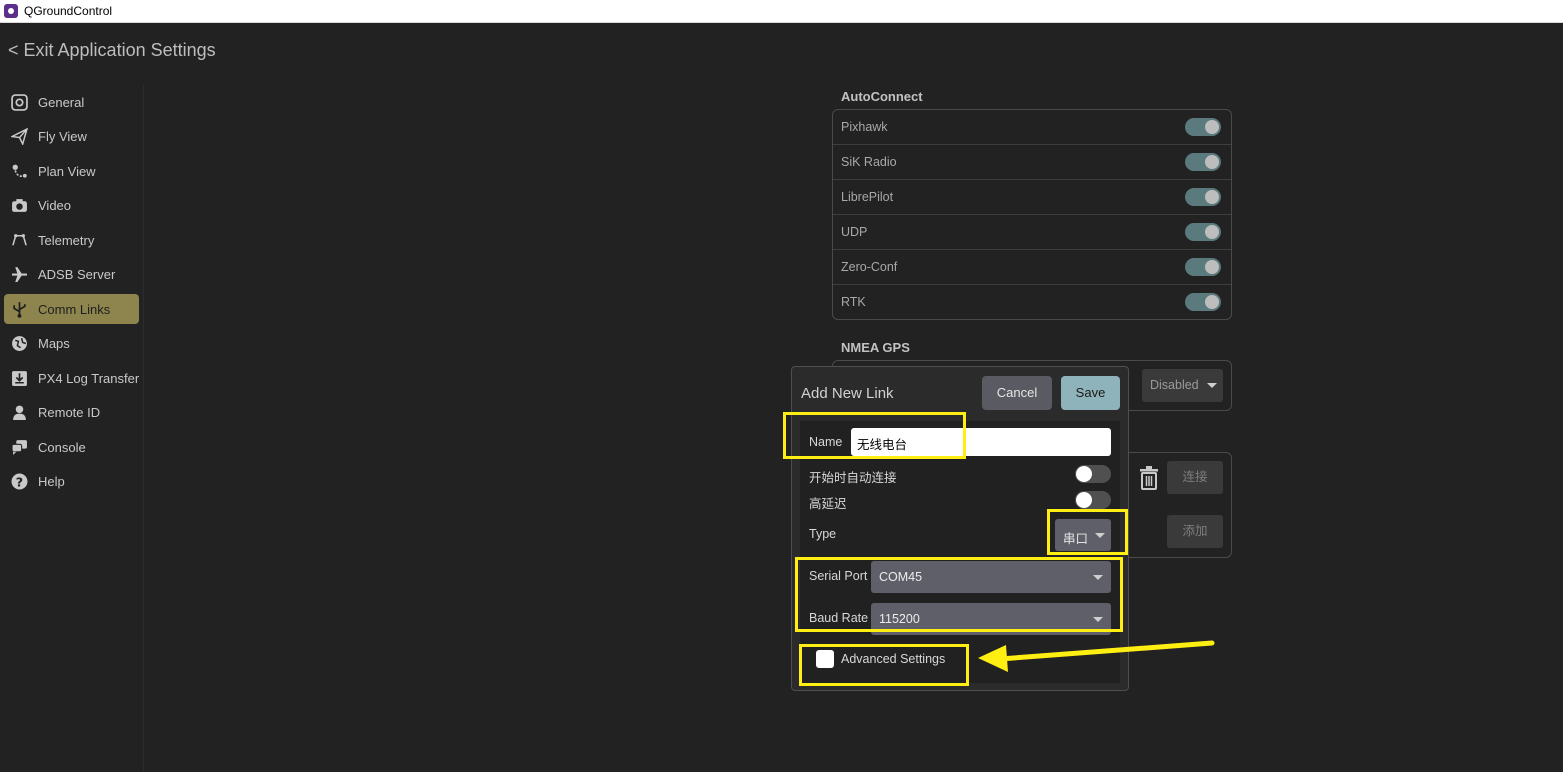 The width and height of the screenshot is (1563, 772). Describe the element at coordinates (1195, 531) in the screenshot. I see `add-link-button: 添加` at that location.